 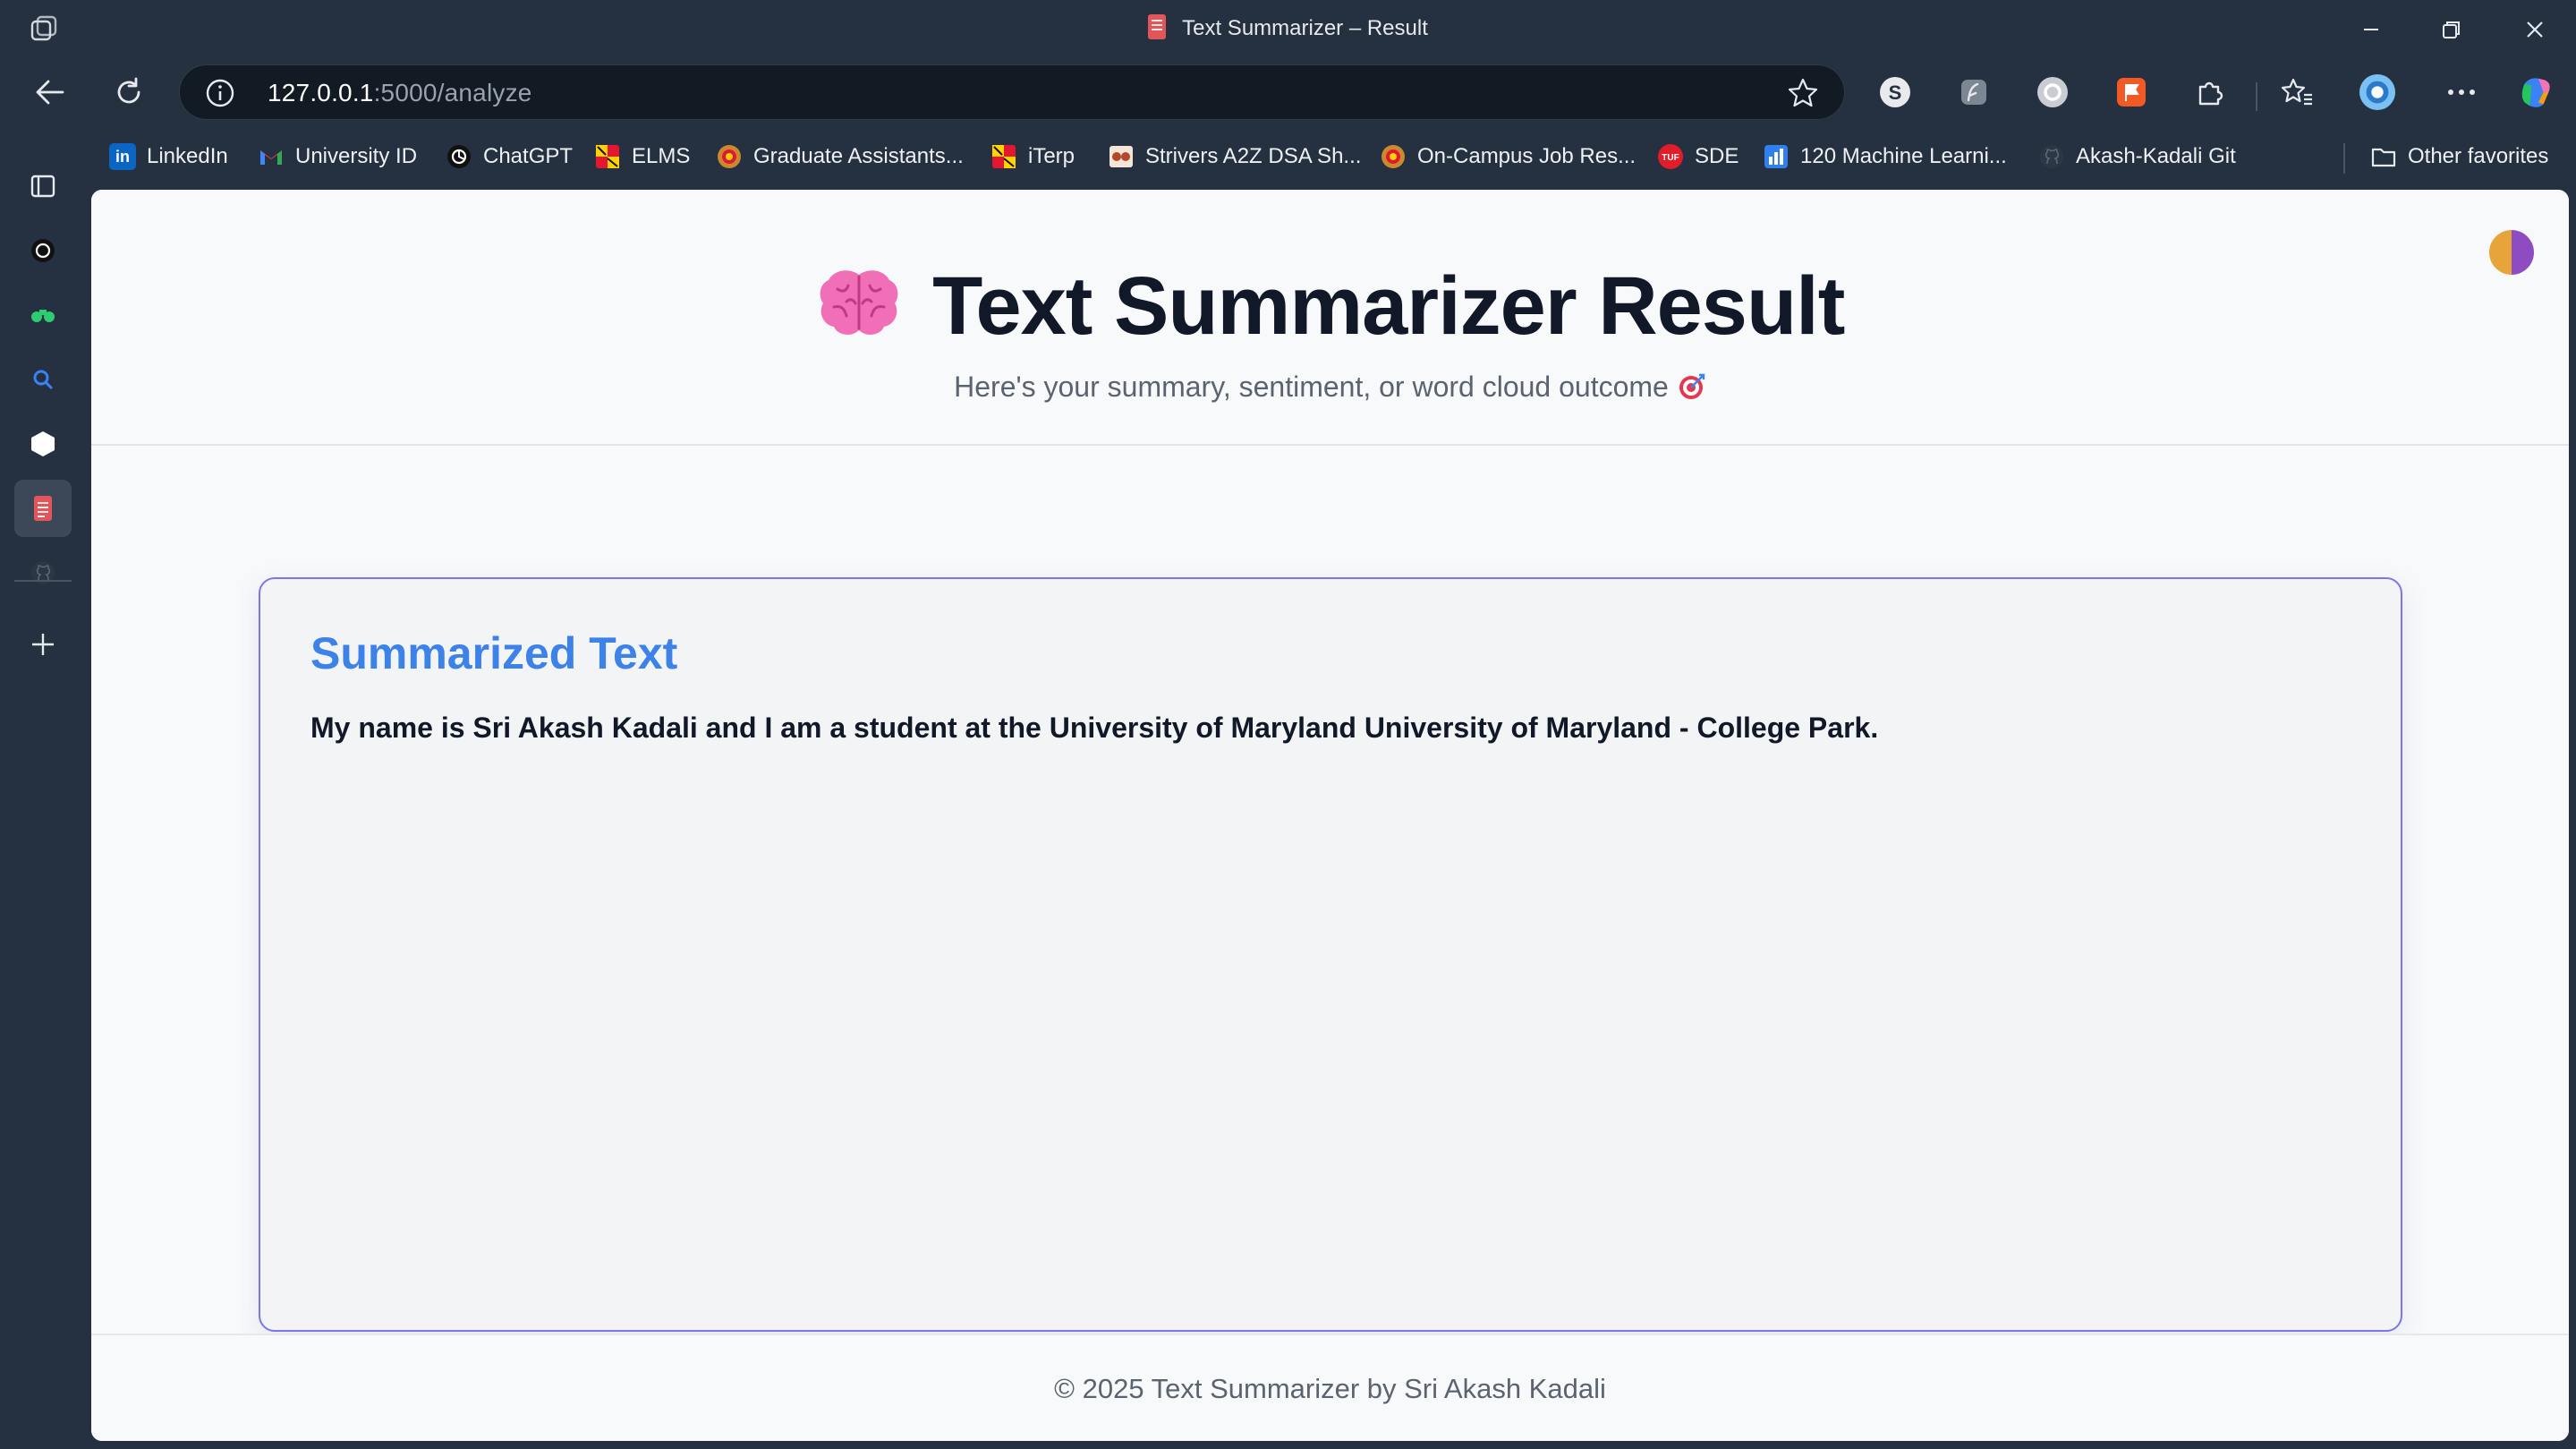 I want to click on bookmark-chatgpt: ChatGPT, so click(x=509, y=156).